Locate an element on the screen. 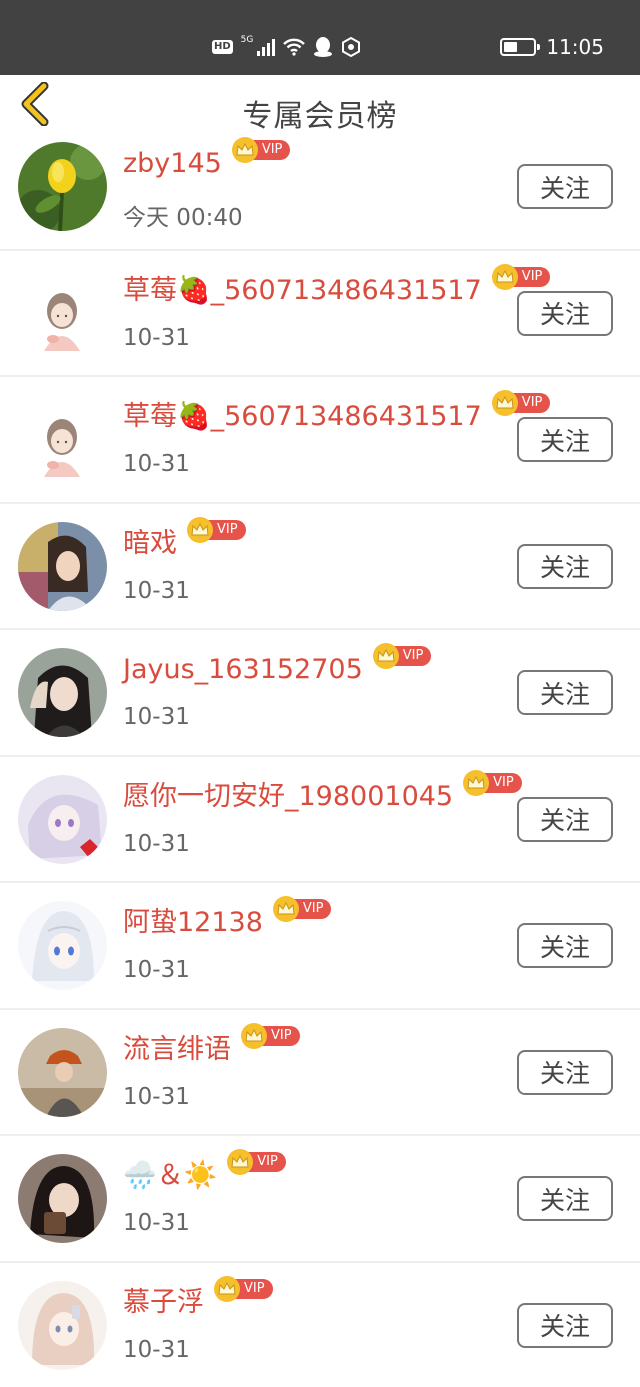 Image resolution: width=640 pixels, height=1387 pixels. member-name: 慕子浮 is located at coordinates (163, 1302).